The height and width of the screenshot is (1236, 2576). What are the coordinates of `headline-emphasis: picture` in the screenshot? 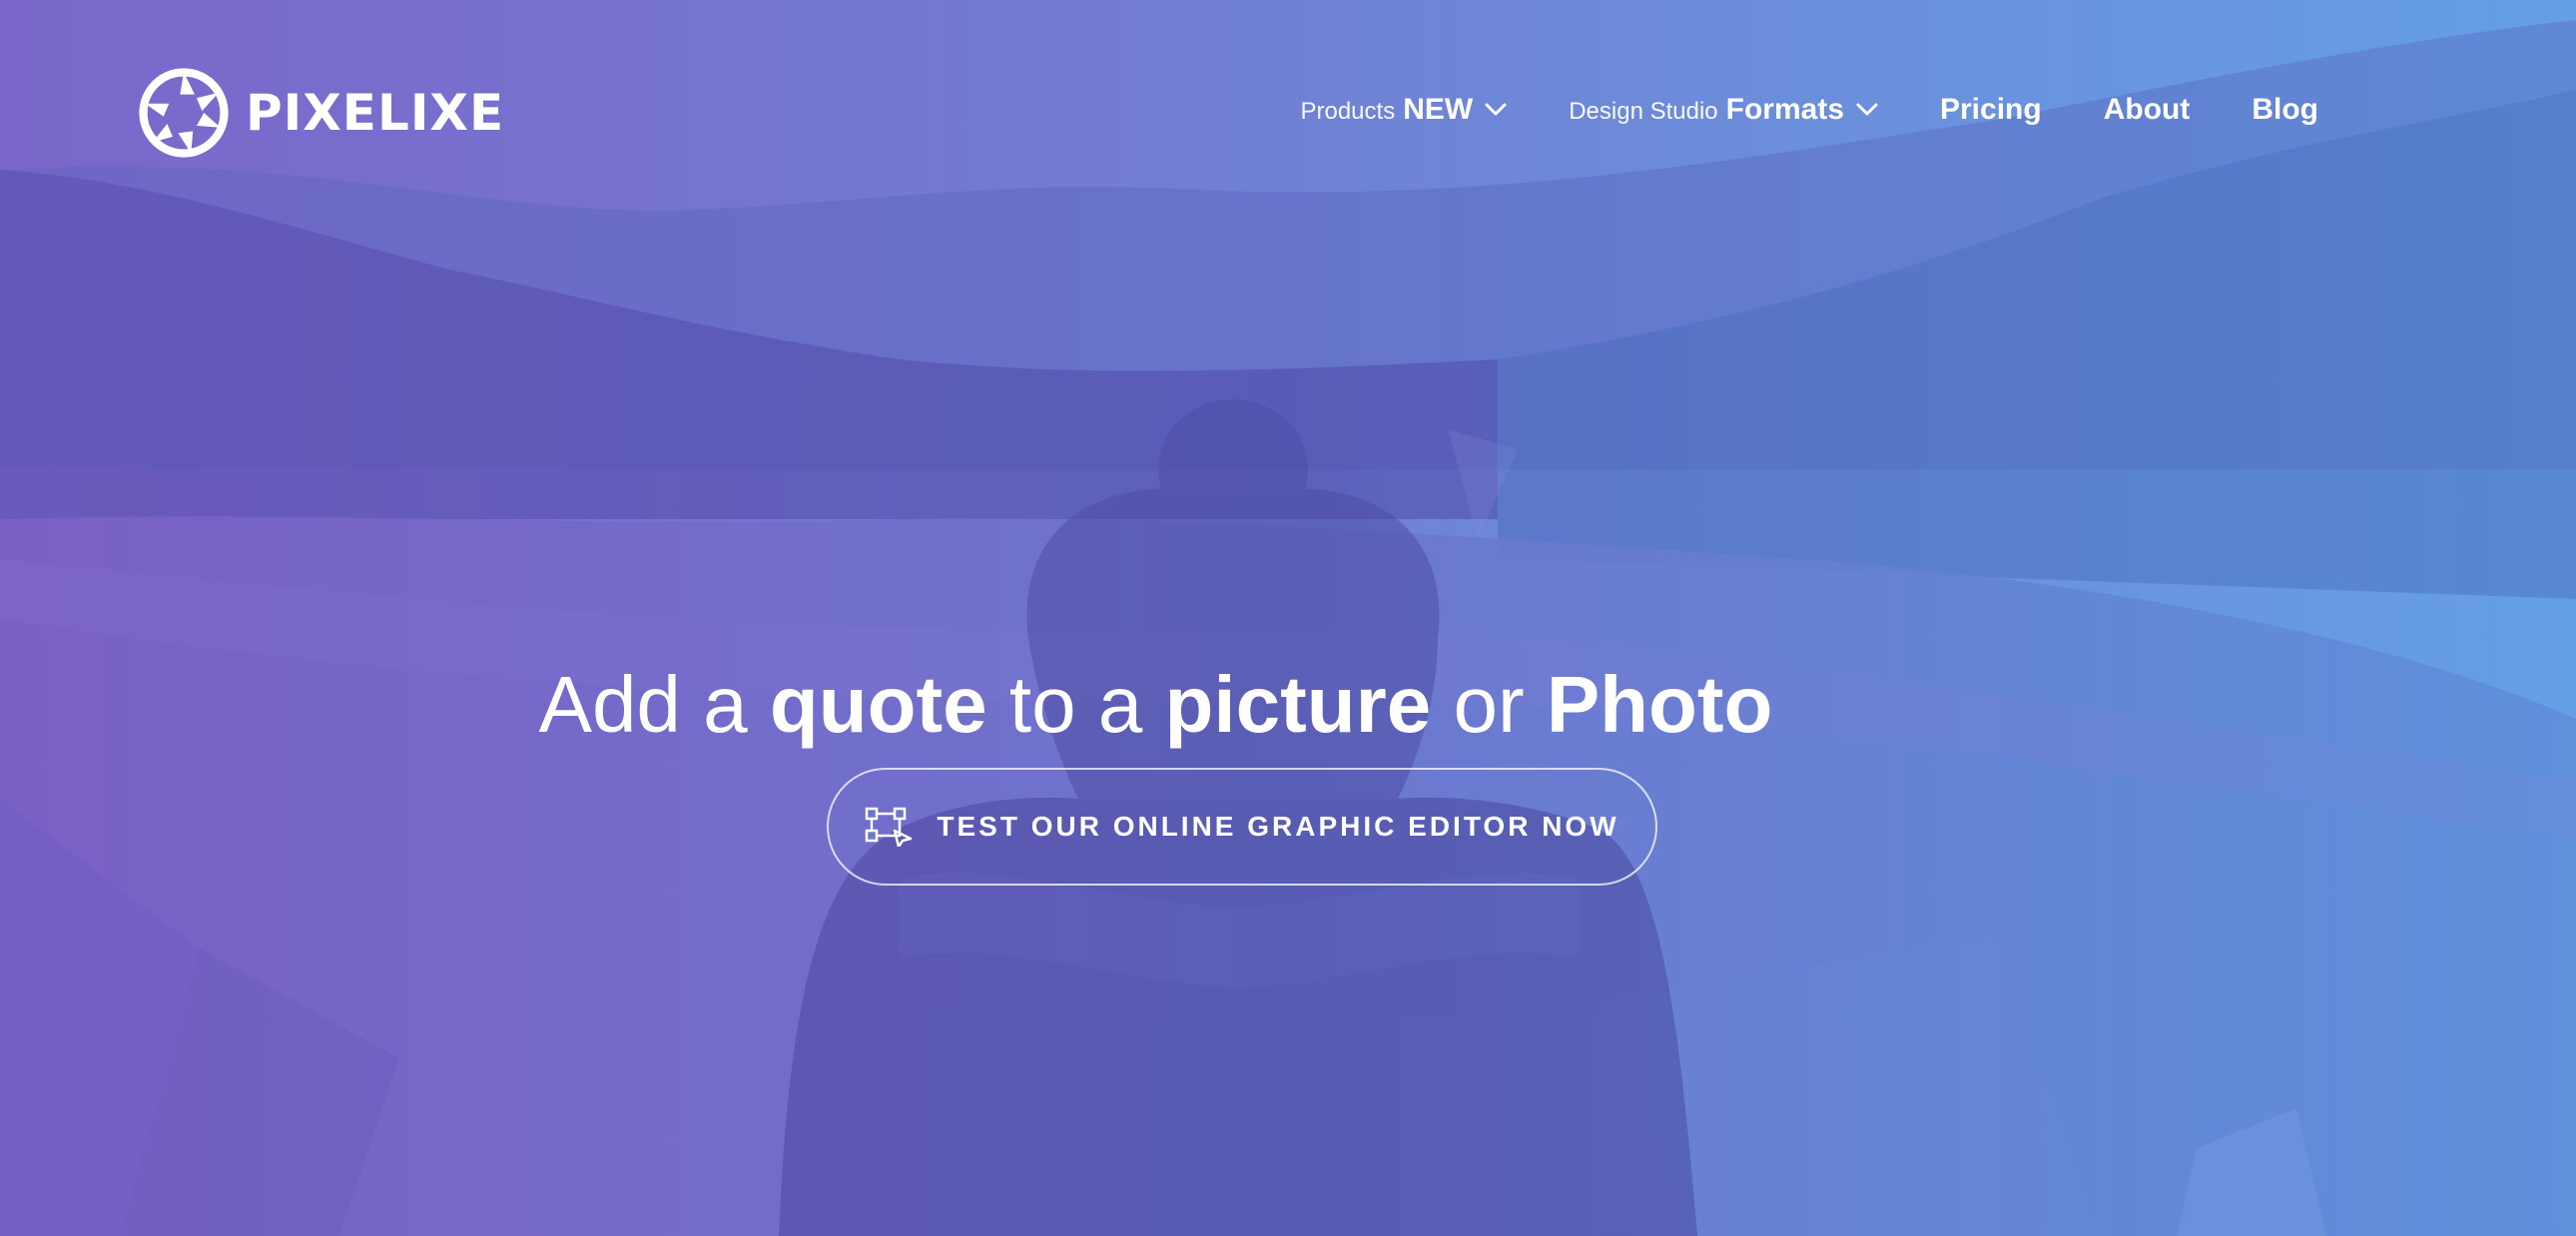 It's located at (1298, 704).